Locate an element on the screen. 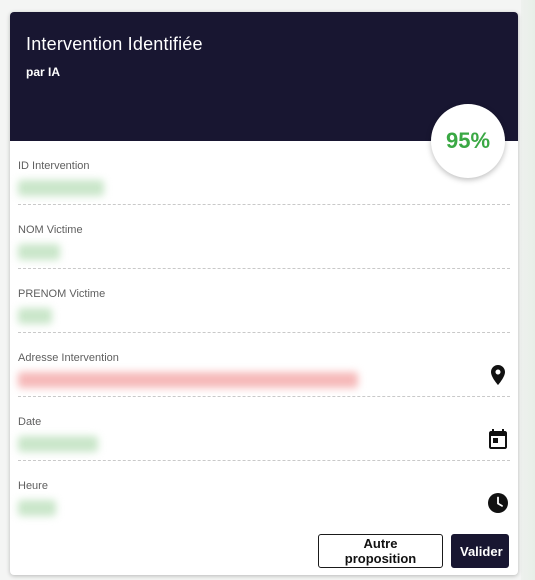  calendar-icon is located at coordinates (498, 439).